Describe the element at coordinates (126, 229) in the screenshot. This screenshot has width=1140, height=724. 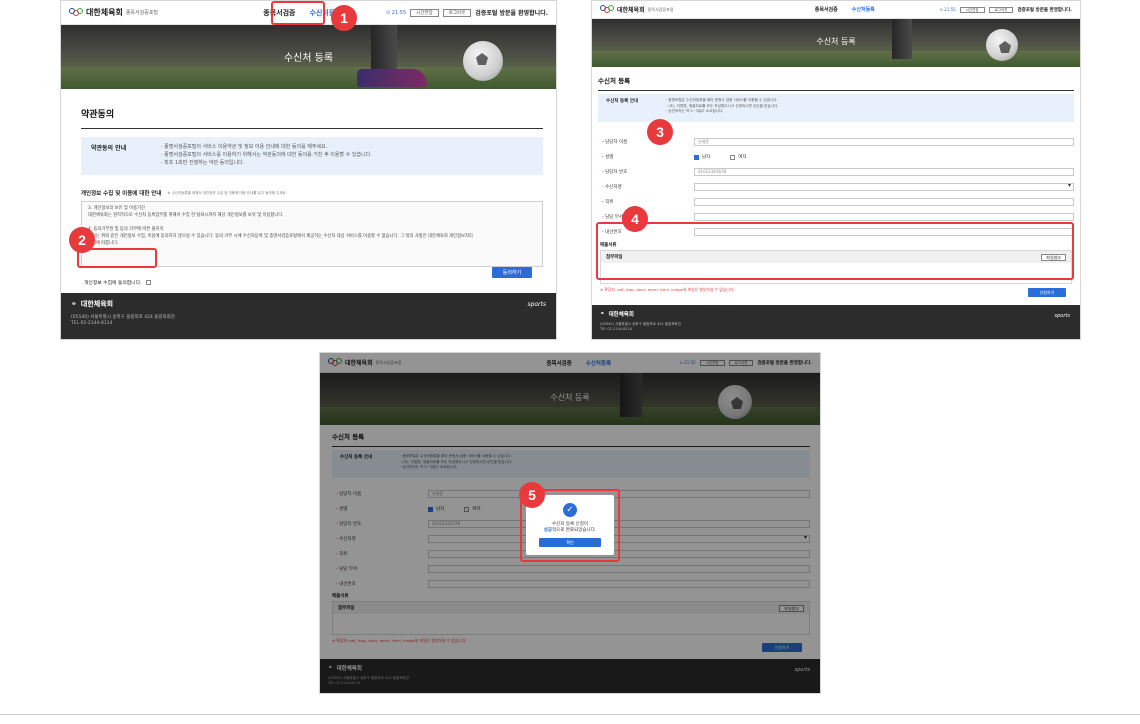
I see `privacy-line: 4. 동의거부권 및 동의 거부에 따른 불이익` at that location.